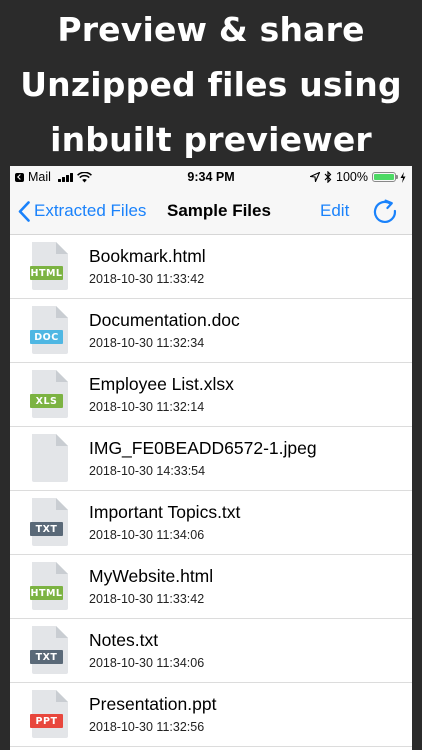 This screenshot has width=422, height=750. Describe the element at coordinates (211, 587) in the screenshot. I see `file-row: HTML MyWebsite.html 2018-10-30 11:33:42` at that location.